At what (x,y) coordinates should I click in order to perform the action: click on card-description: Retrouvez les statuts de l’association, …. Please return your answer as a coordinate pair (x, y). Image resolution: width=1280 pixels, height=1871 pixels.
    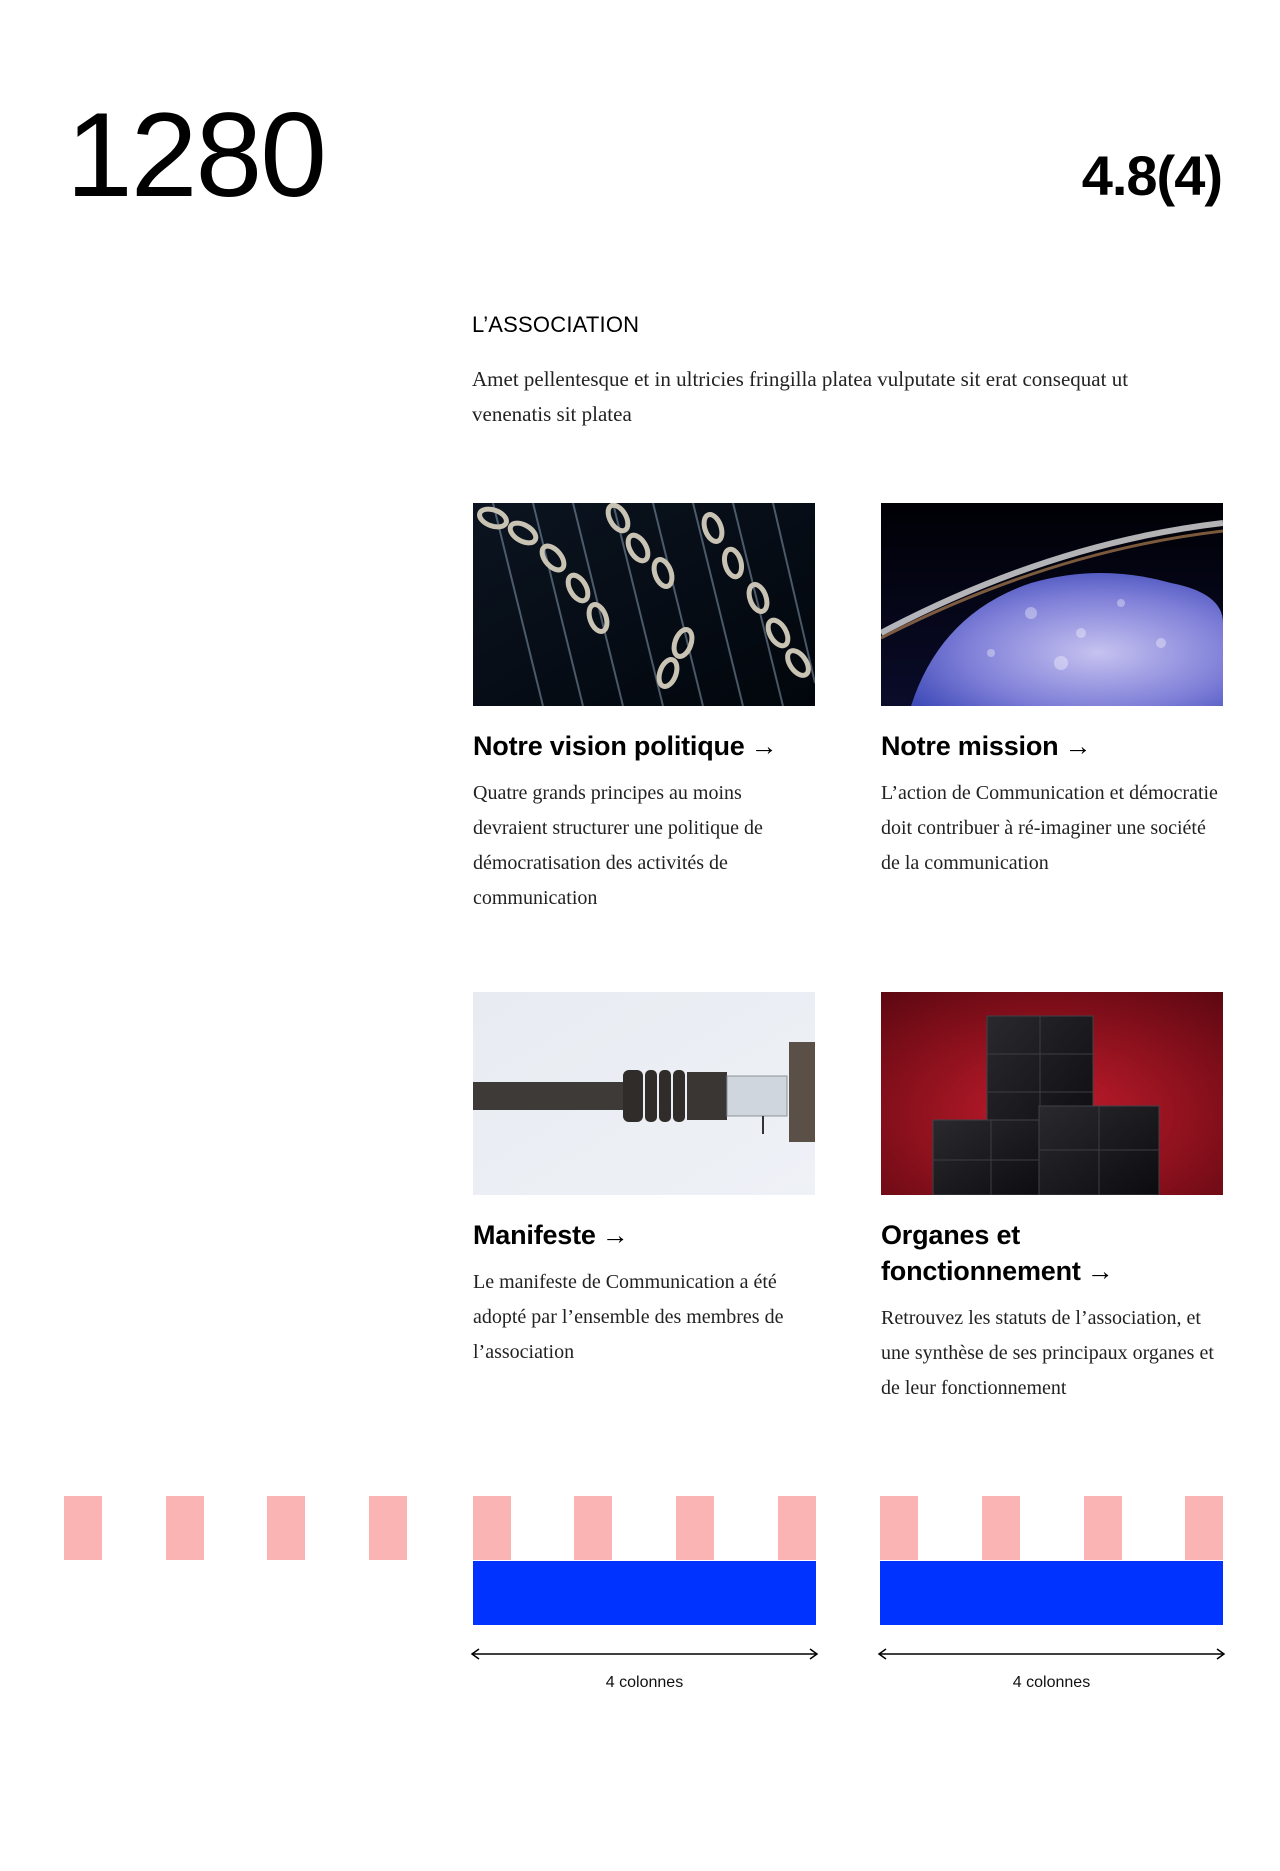
    Looking at the image, I should click on (1047, 1353).